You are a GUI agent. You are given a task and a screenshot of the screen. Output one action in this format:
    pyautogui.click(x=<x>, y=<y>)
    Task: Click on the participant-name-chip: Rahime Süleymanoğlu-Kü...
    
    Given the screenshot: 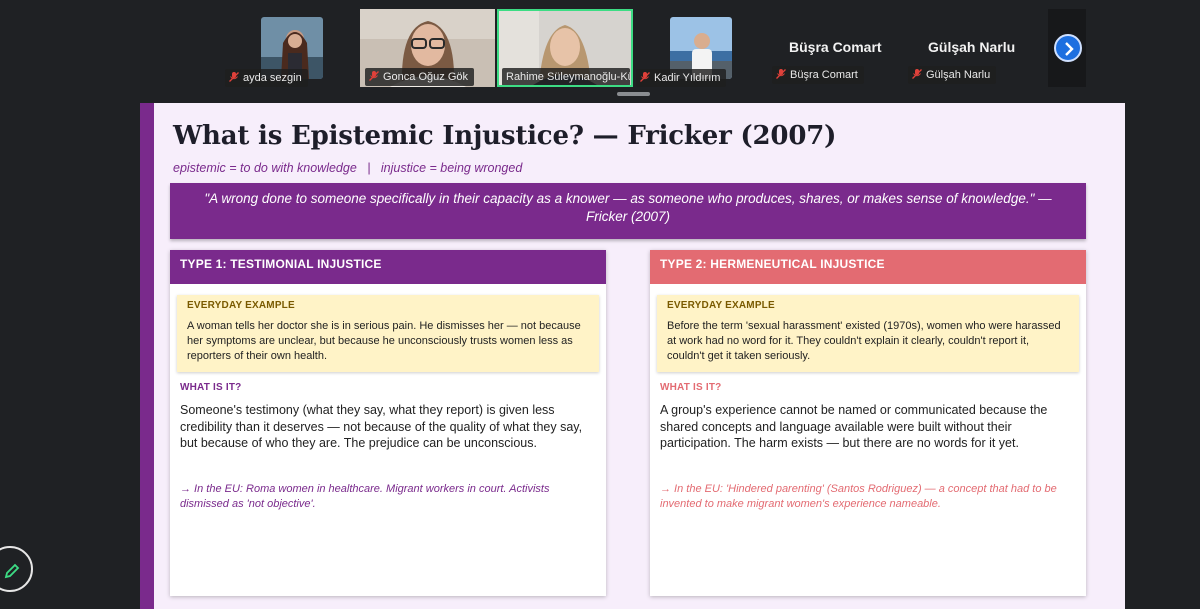 What is the action you would take?
    pyautogui.click(x=566, y=76)
    